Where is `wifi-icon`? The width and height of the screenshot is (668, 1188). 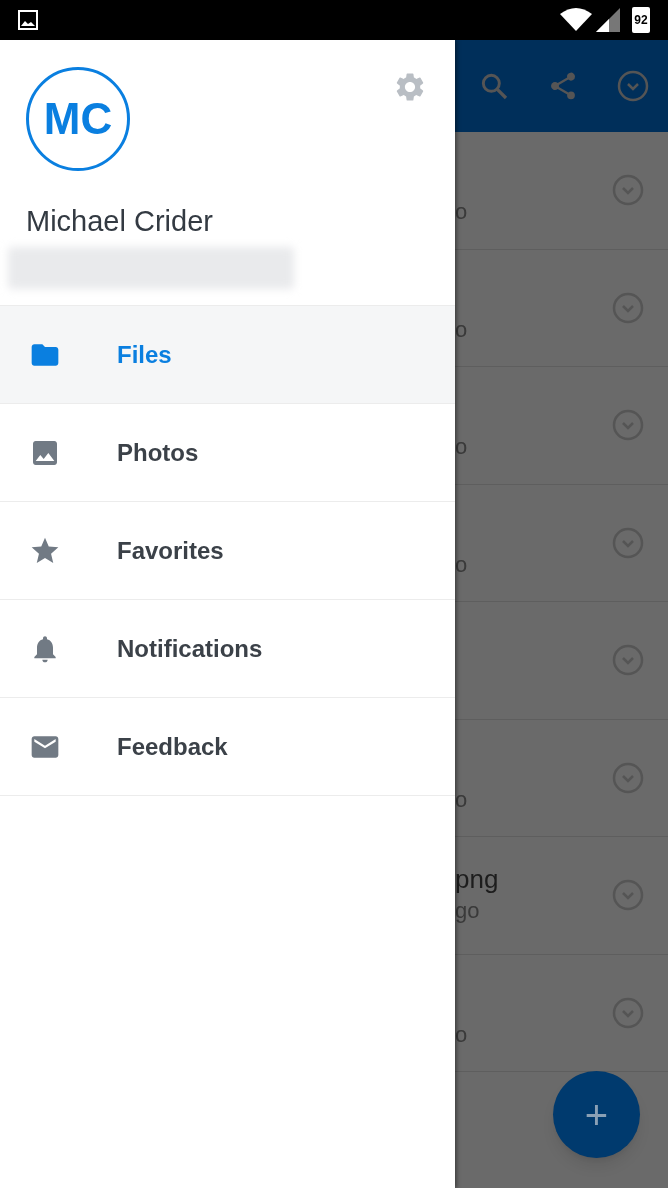
wifi-icon is located at coordinates (576, 20).